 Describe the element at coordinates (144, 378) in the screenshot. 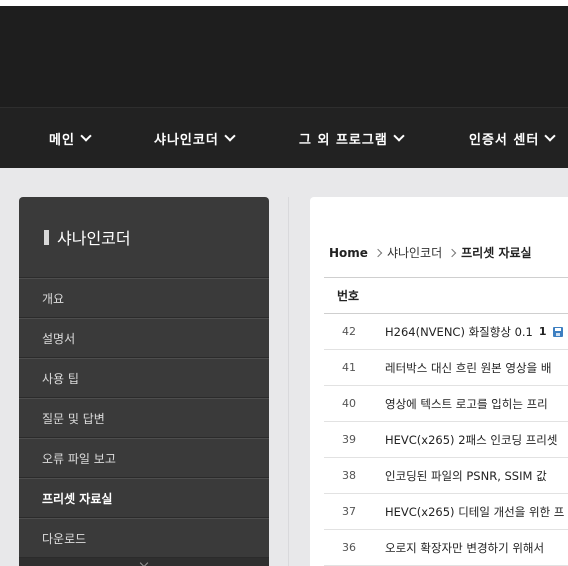

I see `sidebar-item-tips: 사용 팁` at that location.